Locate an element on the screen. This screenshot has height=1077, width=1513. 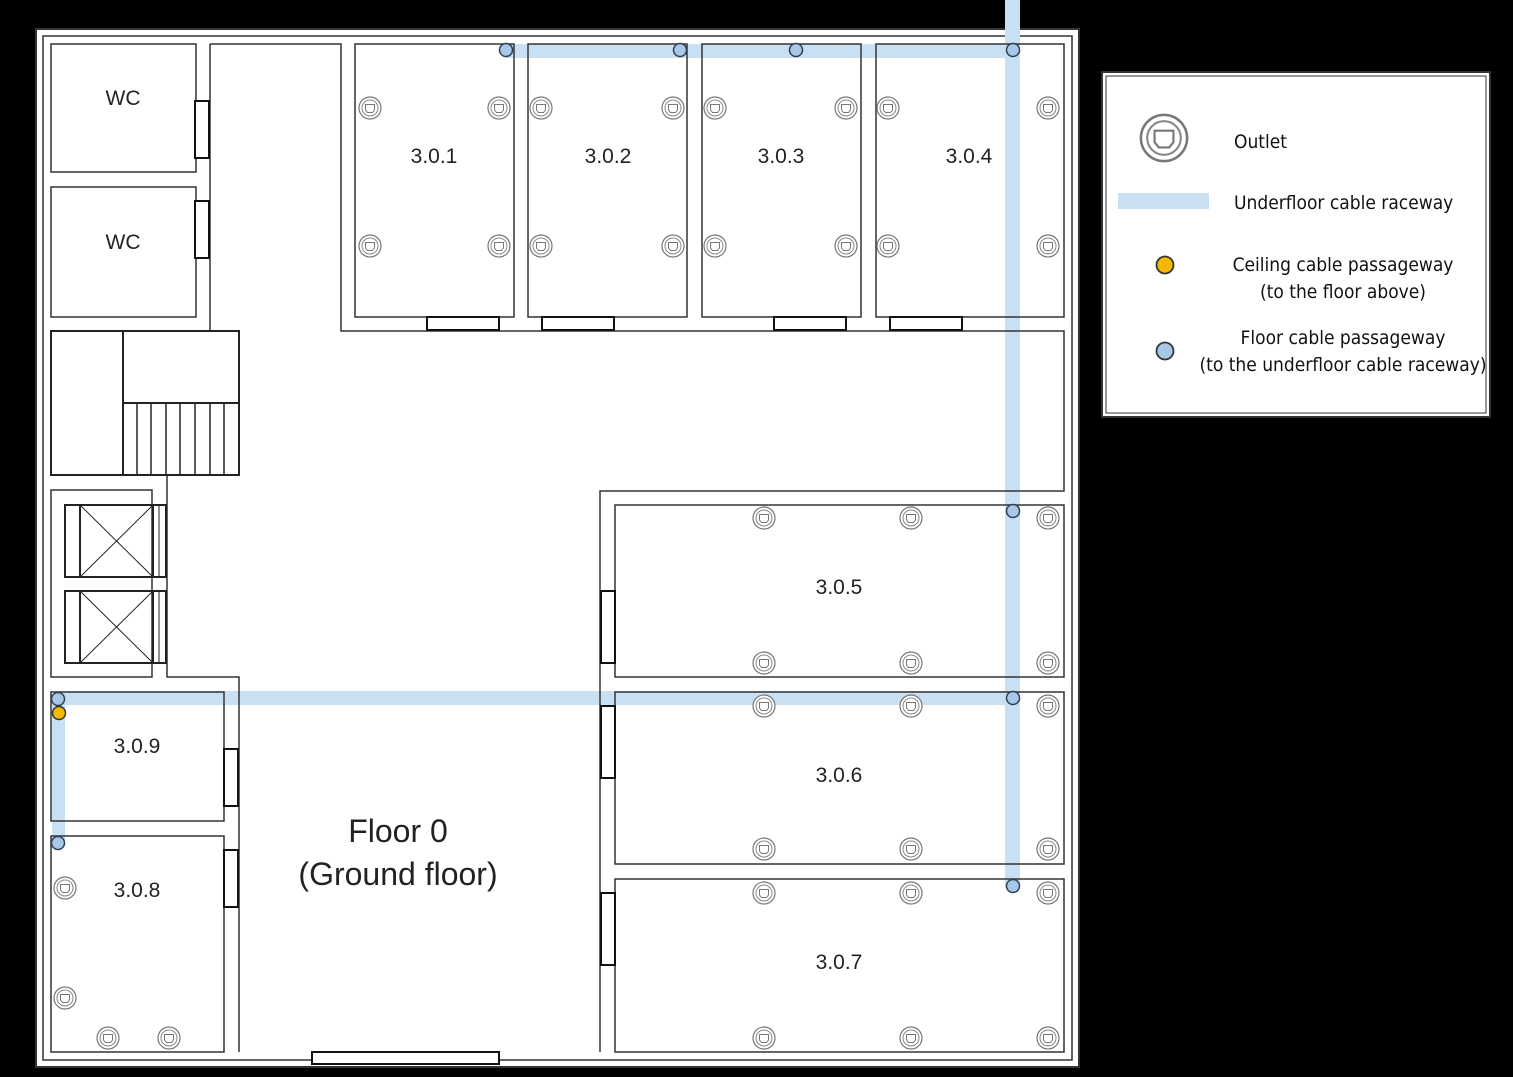
legend-floor-line1: Floor cable passageway is located at coordinates (1343, 338).